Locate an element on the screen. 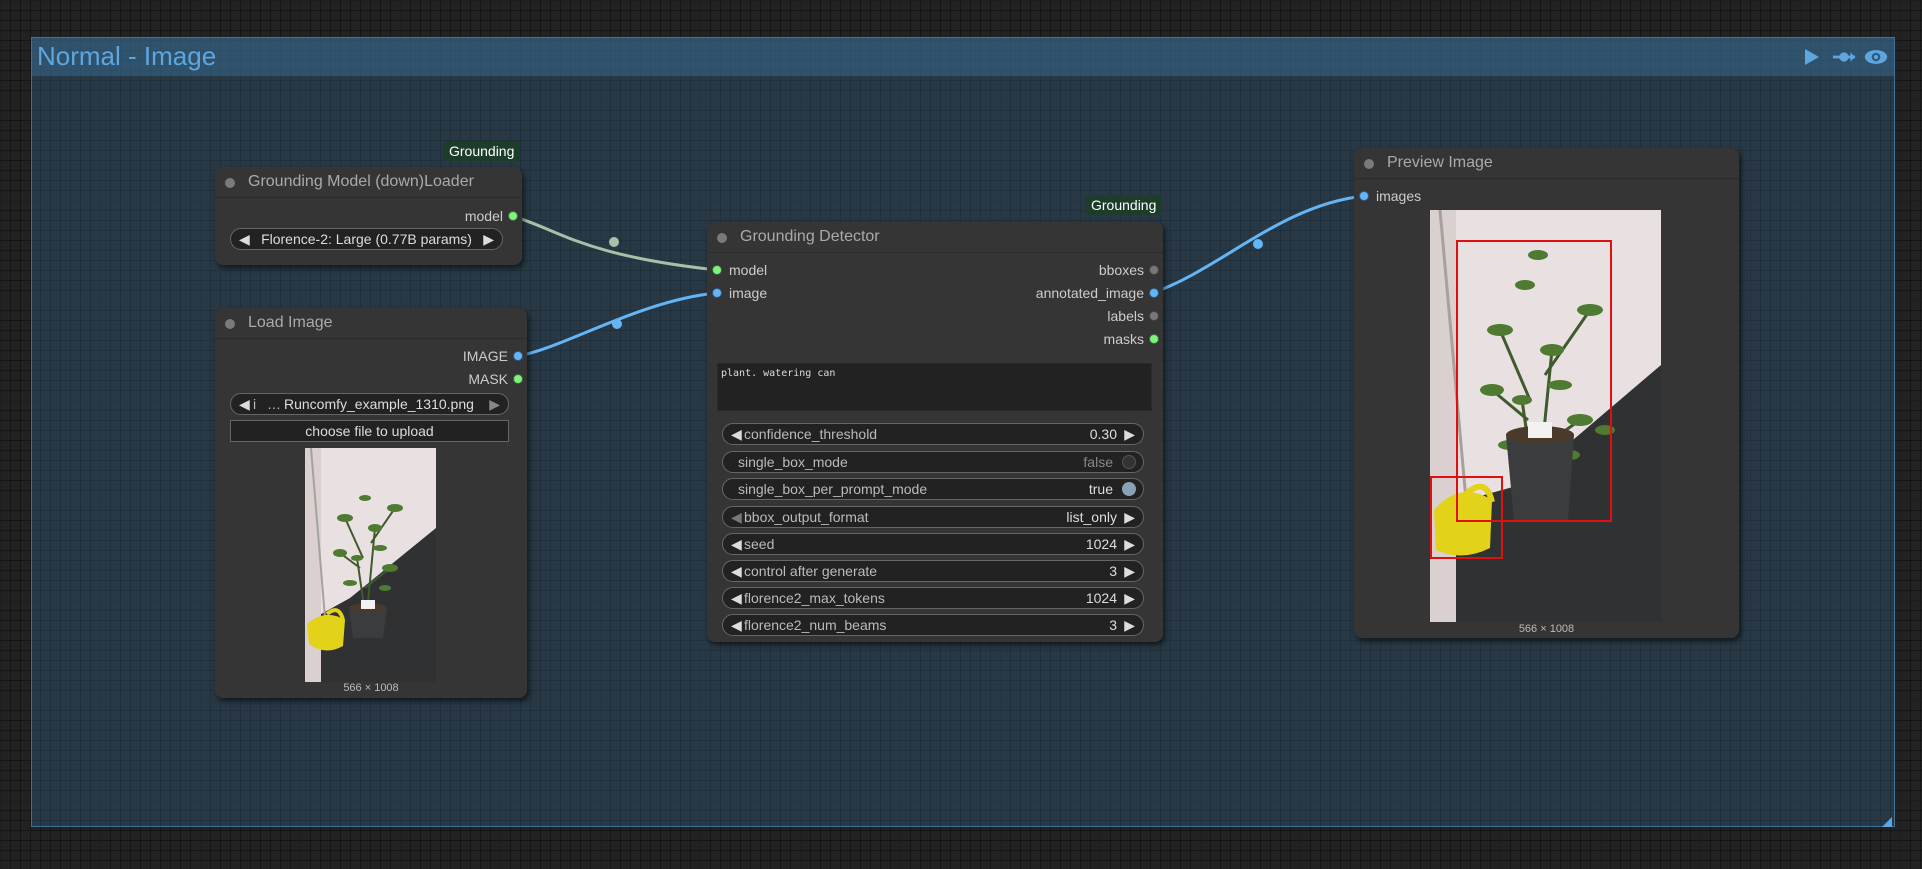 The width and height of the screenshot is (1922, 869). detector-badge: Grounding is located at coordinates (1124, 205).